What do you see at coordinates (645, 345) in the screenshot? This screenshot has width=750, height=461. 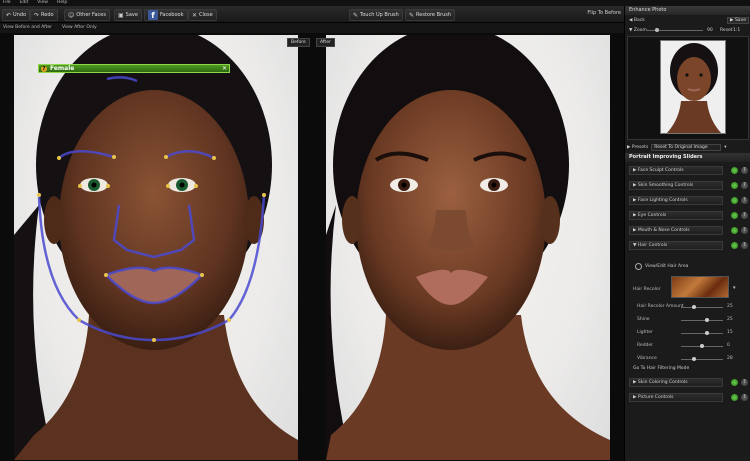 I see `slider-label: Redder` at bounding box center [645, 345].